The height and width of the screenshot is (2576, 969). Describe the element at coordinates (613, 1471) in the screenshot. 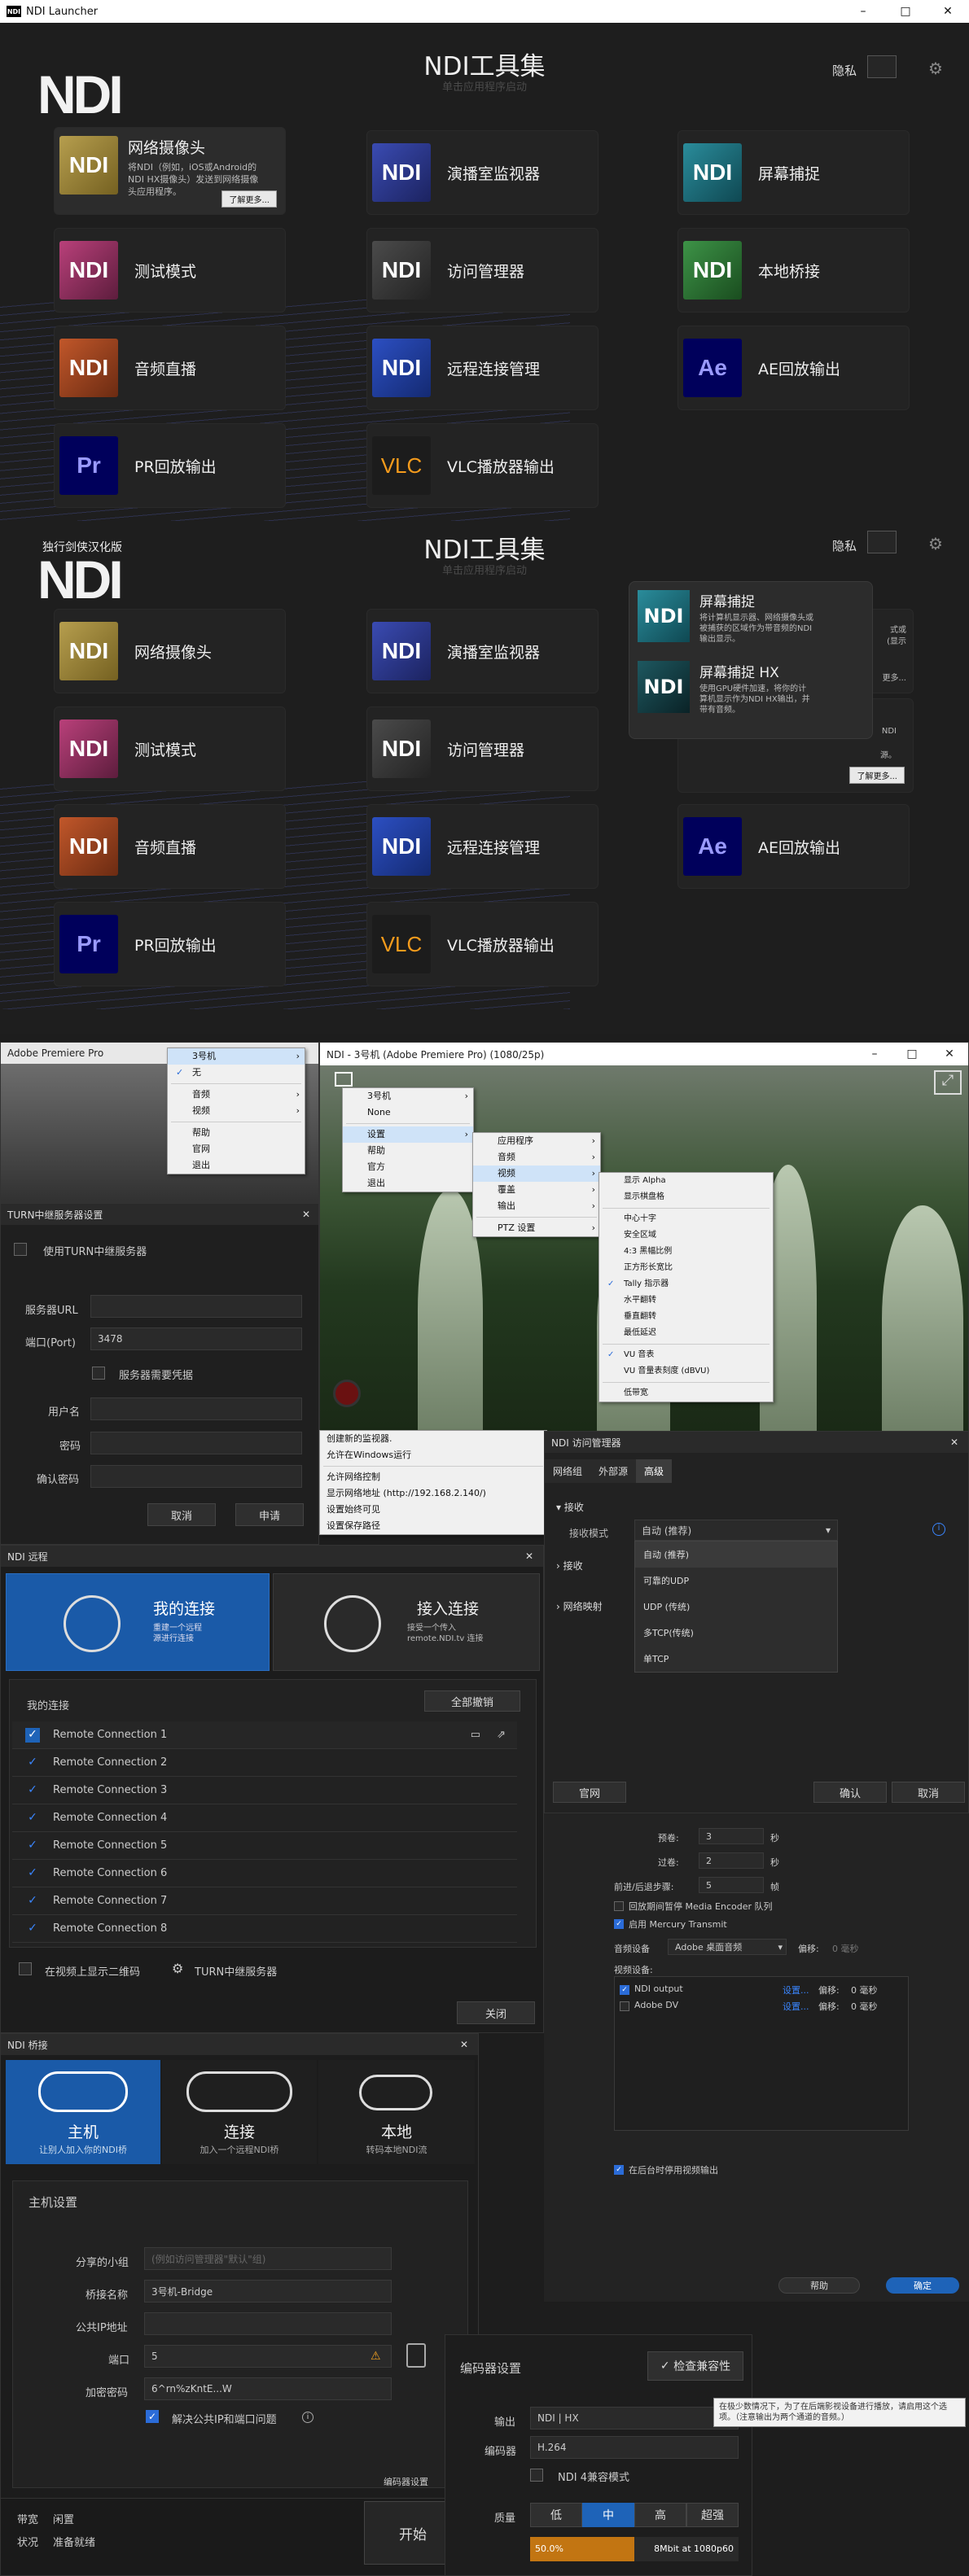

I see `tab-external-sources: 外部源` at that location.